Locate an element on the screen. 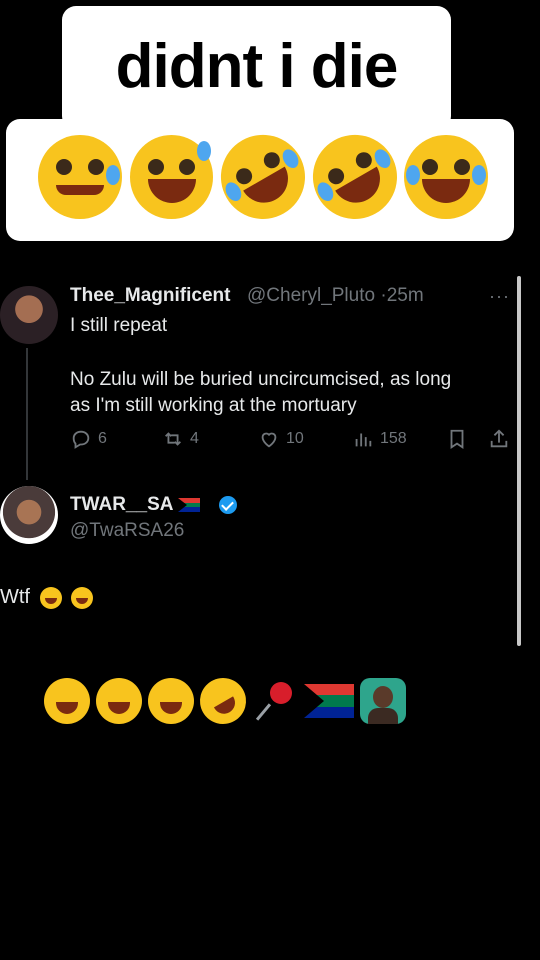 Image resolution: width=540 pixels, height=960 pixels. caption-emoji-row is located at coordinates (263, 177).